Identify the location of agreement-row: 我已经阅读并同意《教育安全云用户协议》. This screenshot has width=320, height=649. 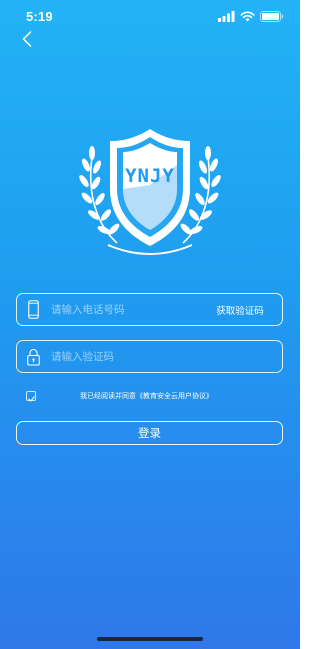
(154, 396).